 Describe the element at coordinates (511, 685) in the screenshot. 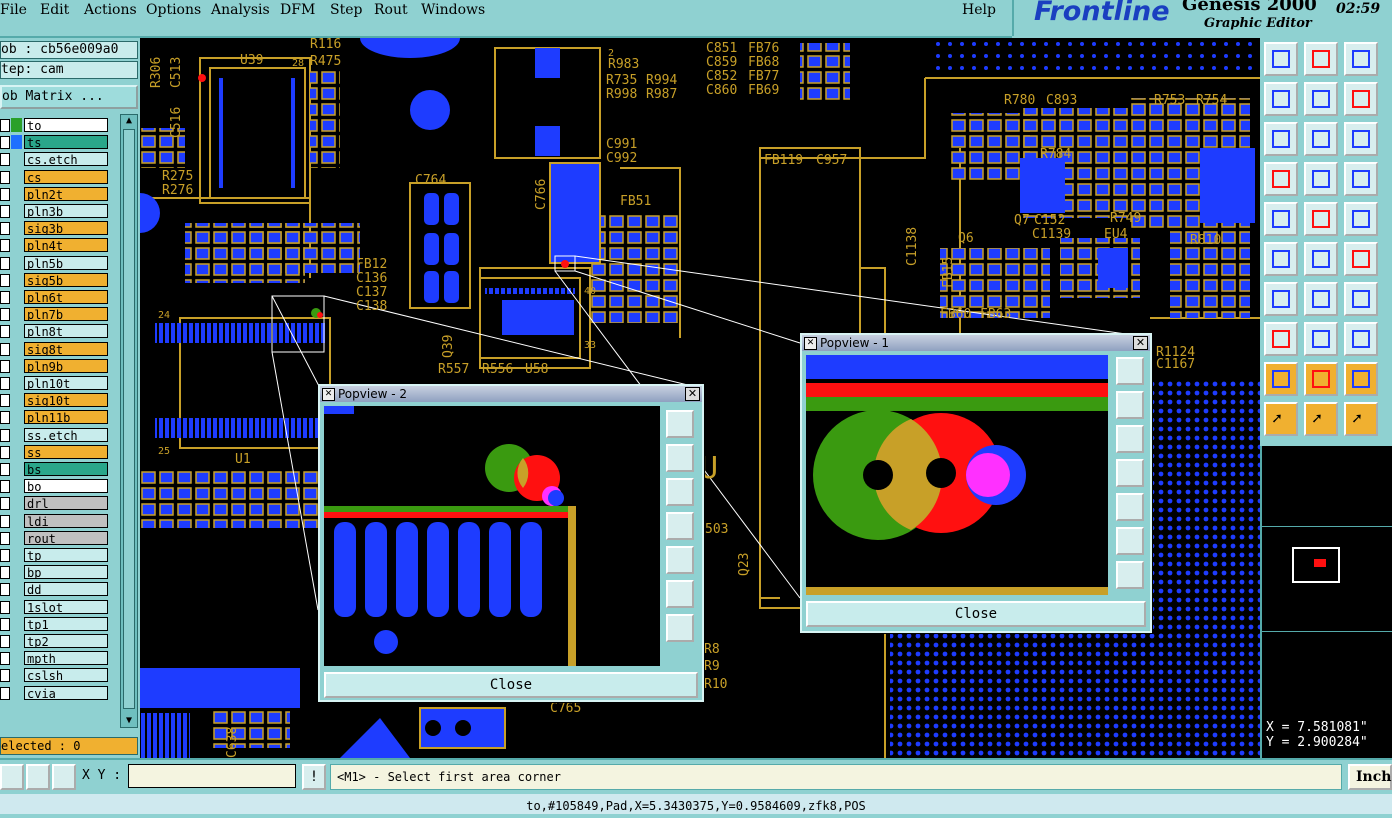

I see `popview-2-close-button: Close` at that location.